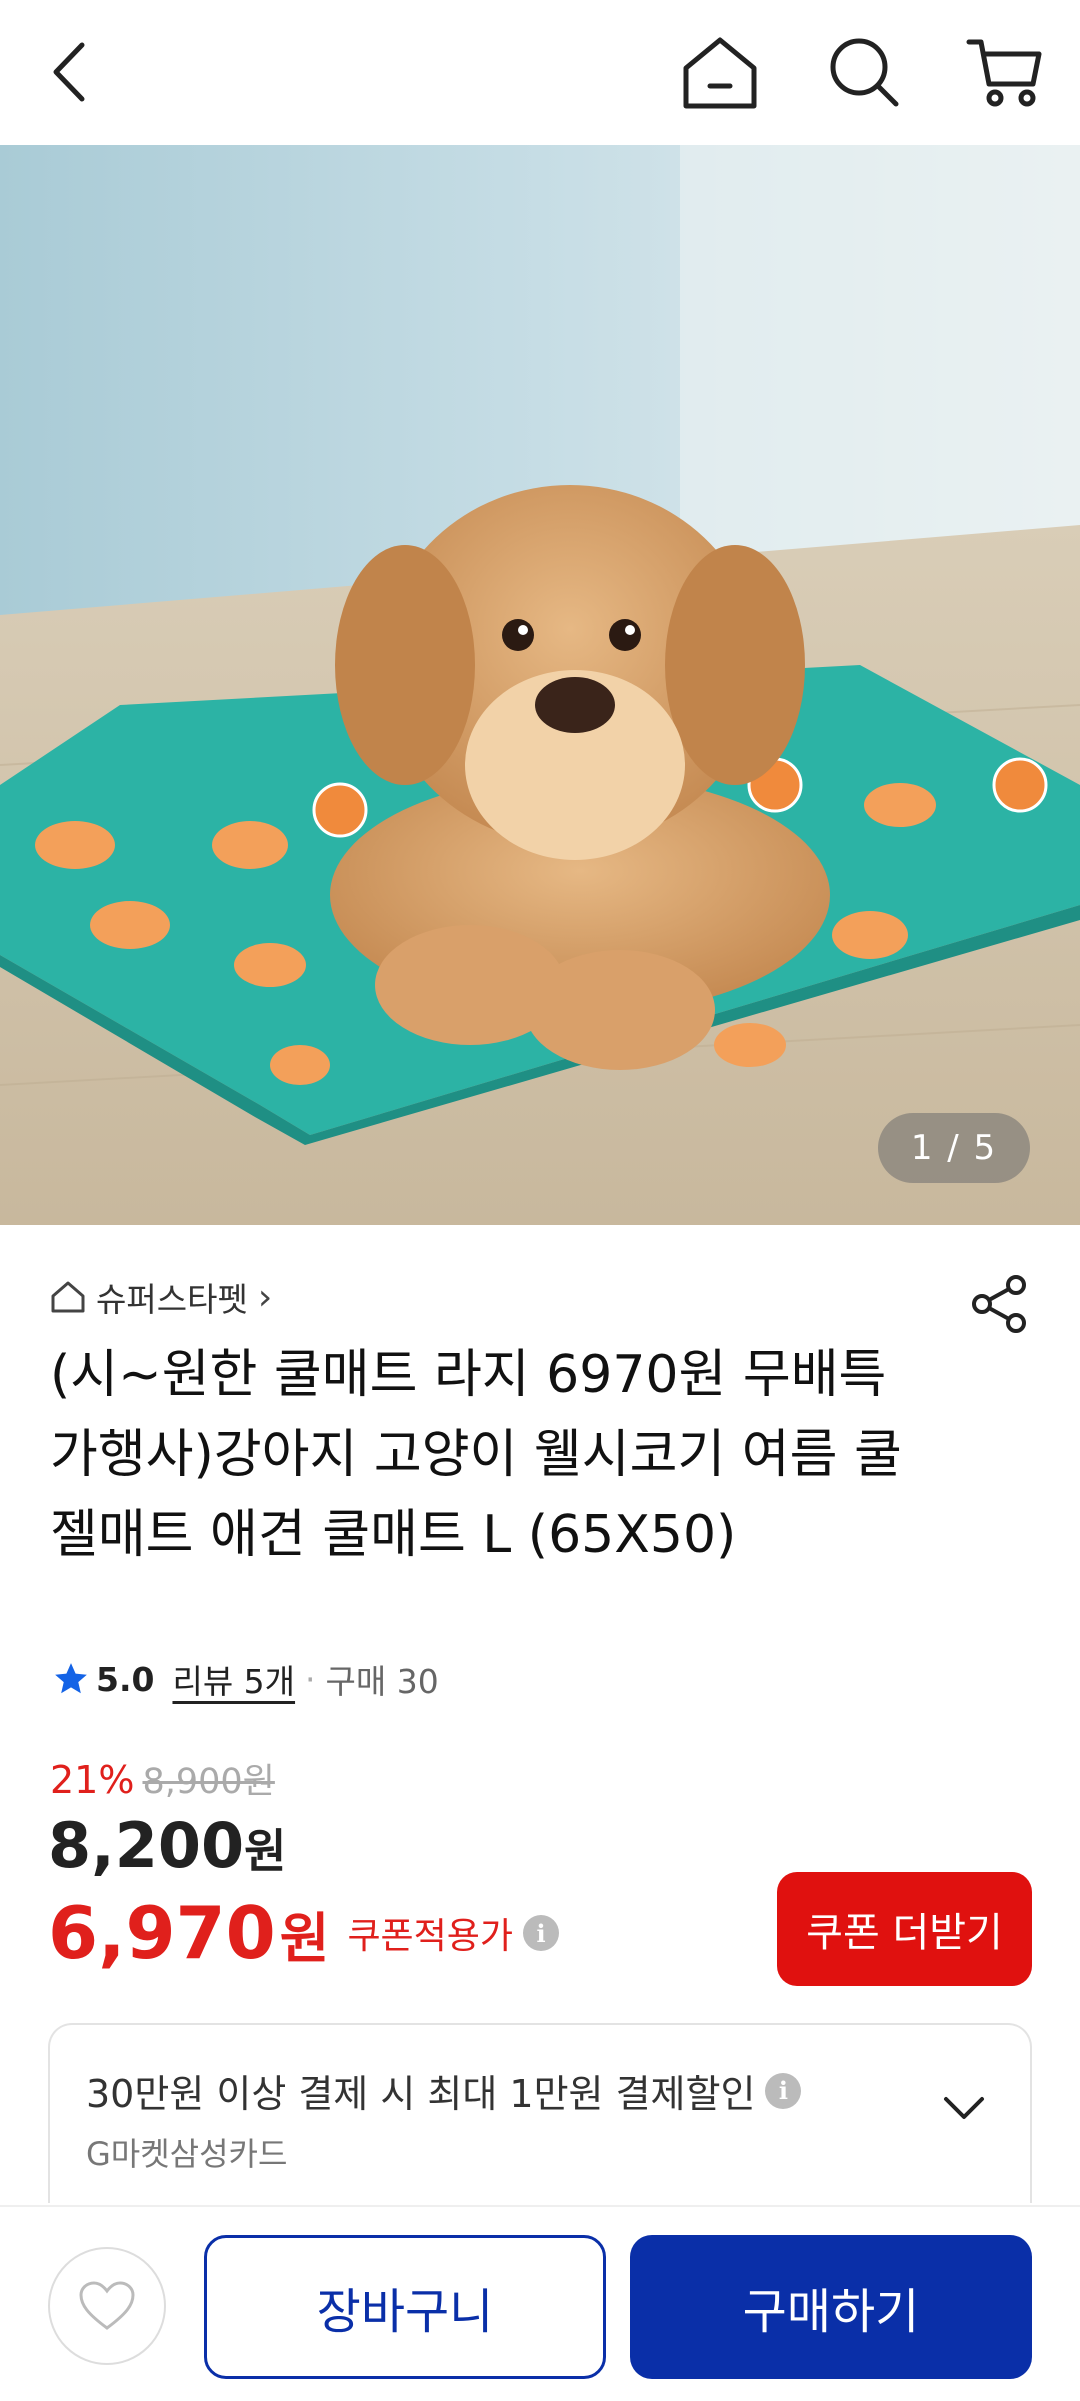 This screenshot has width=1080, height=2401. I want to click on wishlist-heart-button, so click(107, 2306).